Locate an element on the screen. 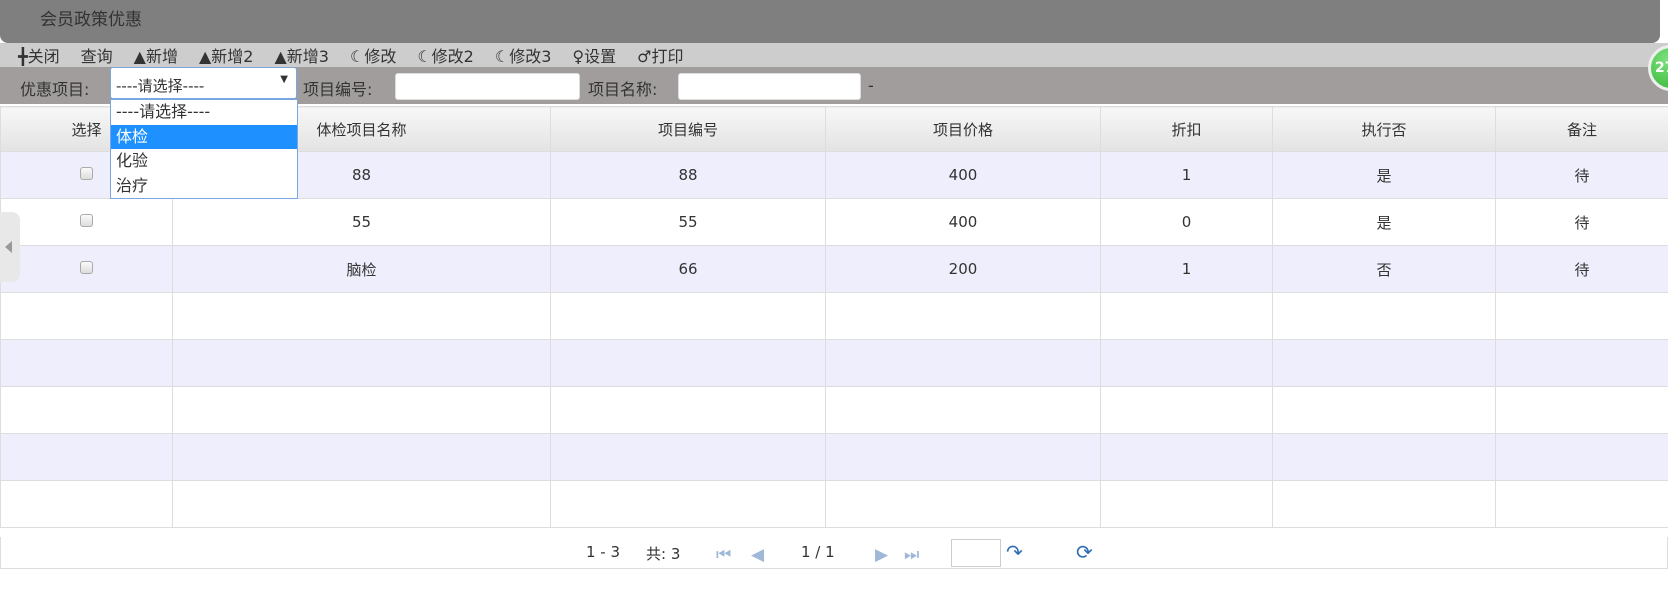 Image resolution: width=1668 pixels, height=603 pixels. first-page-icon: ⏮ is located at coordinates (723, 555).